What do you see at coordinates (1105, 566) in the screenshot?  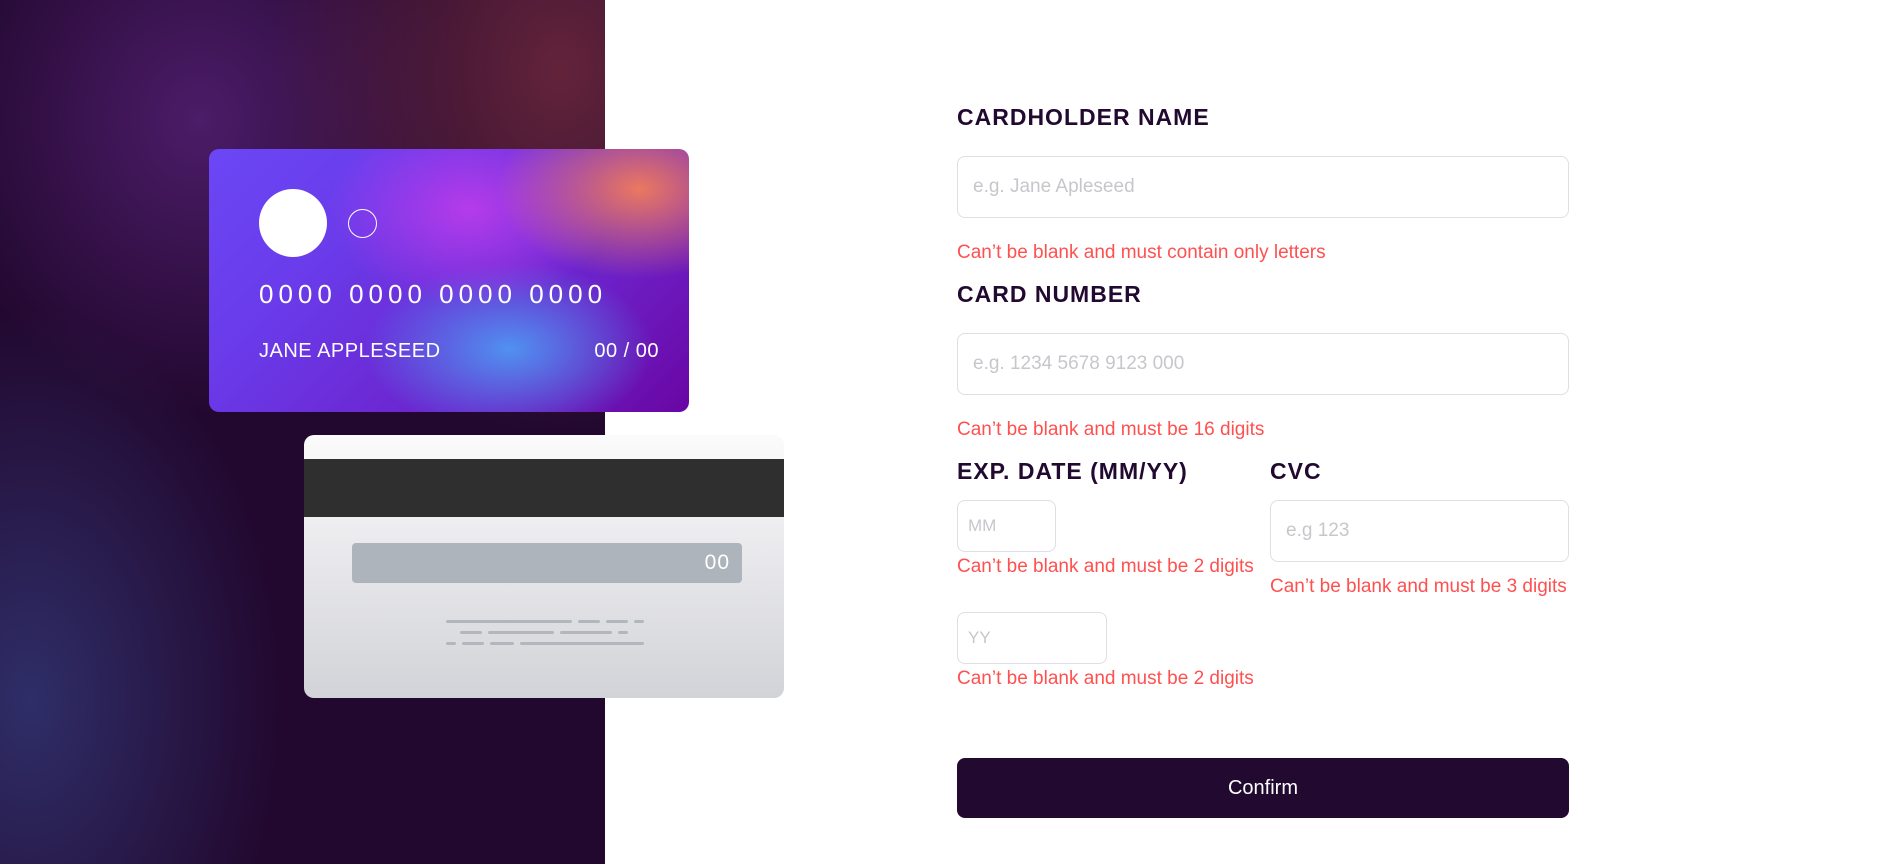 I see `exp-month-error: Can’t be blank and must be 2 digits` at bounding box center [1105, 566].